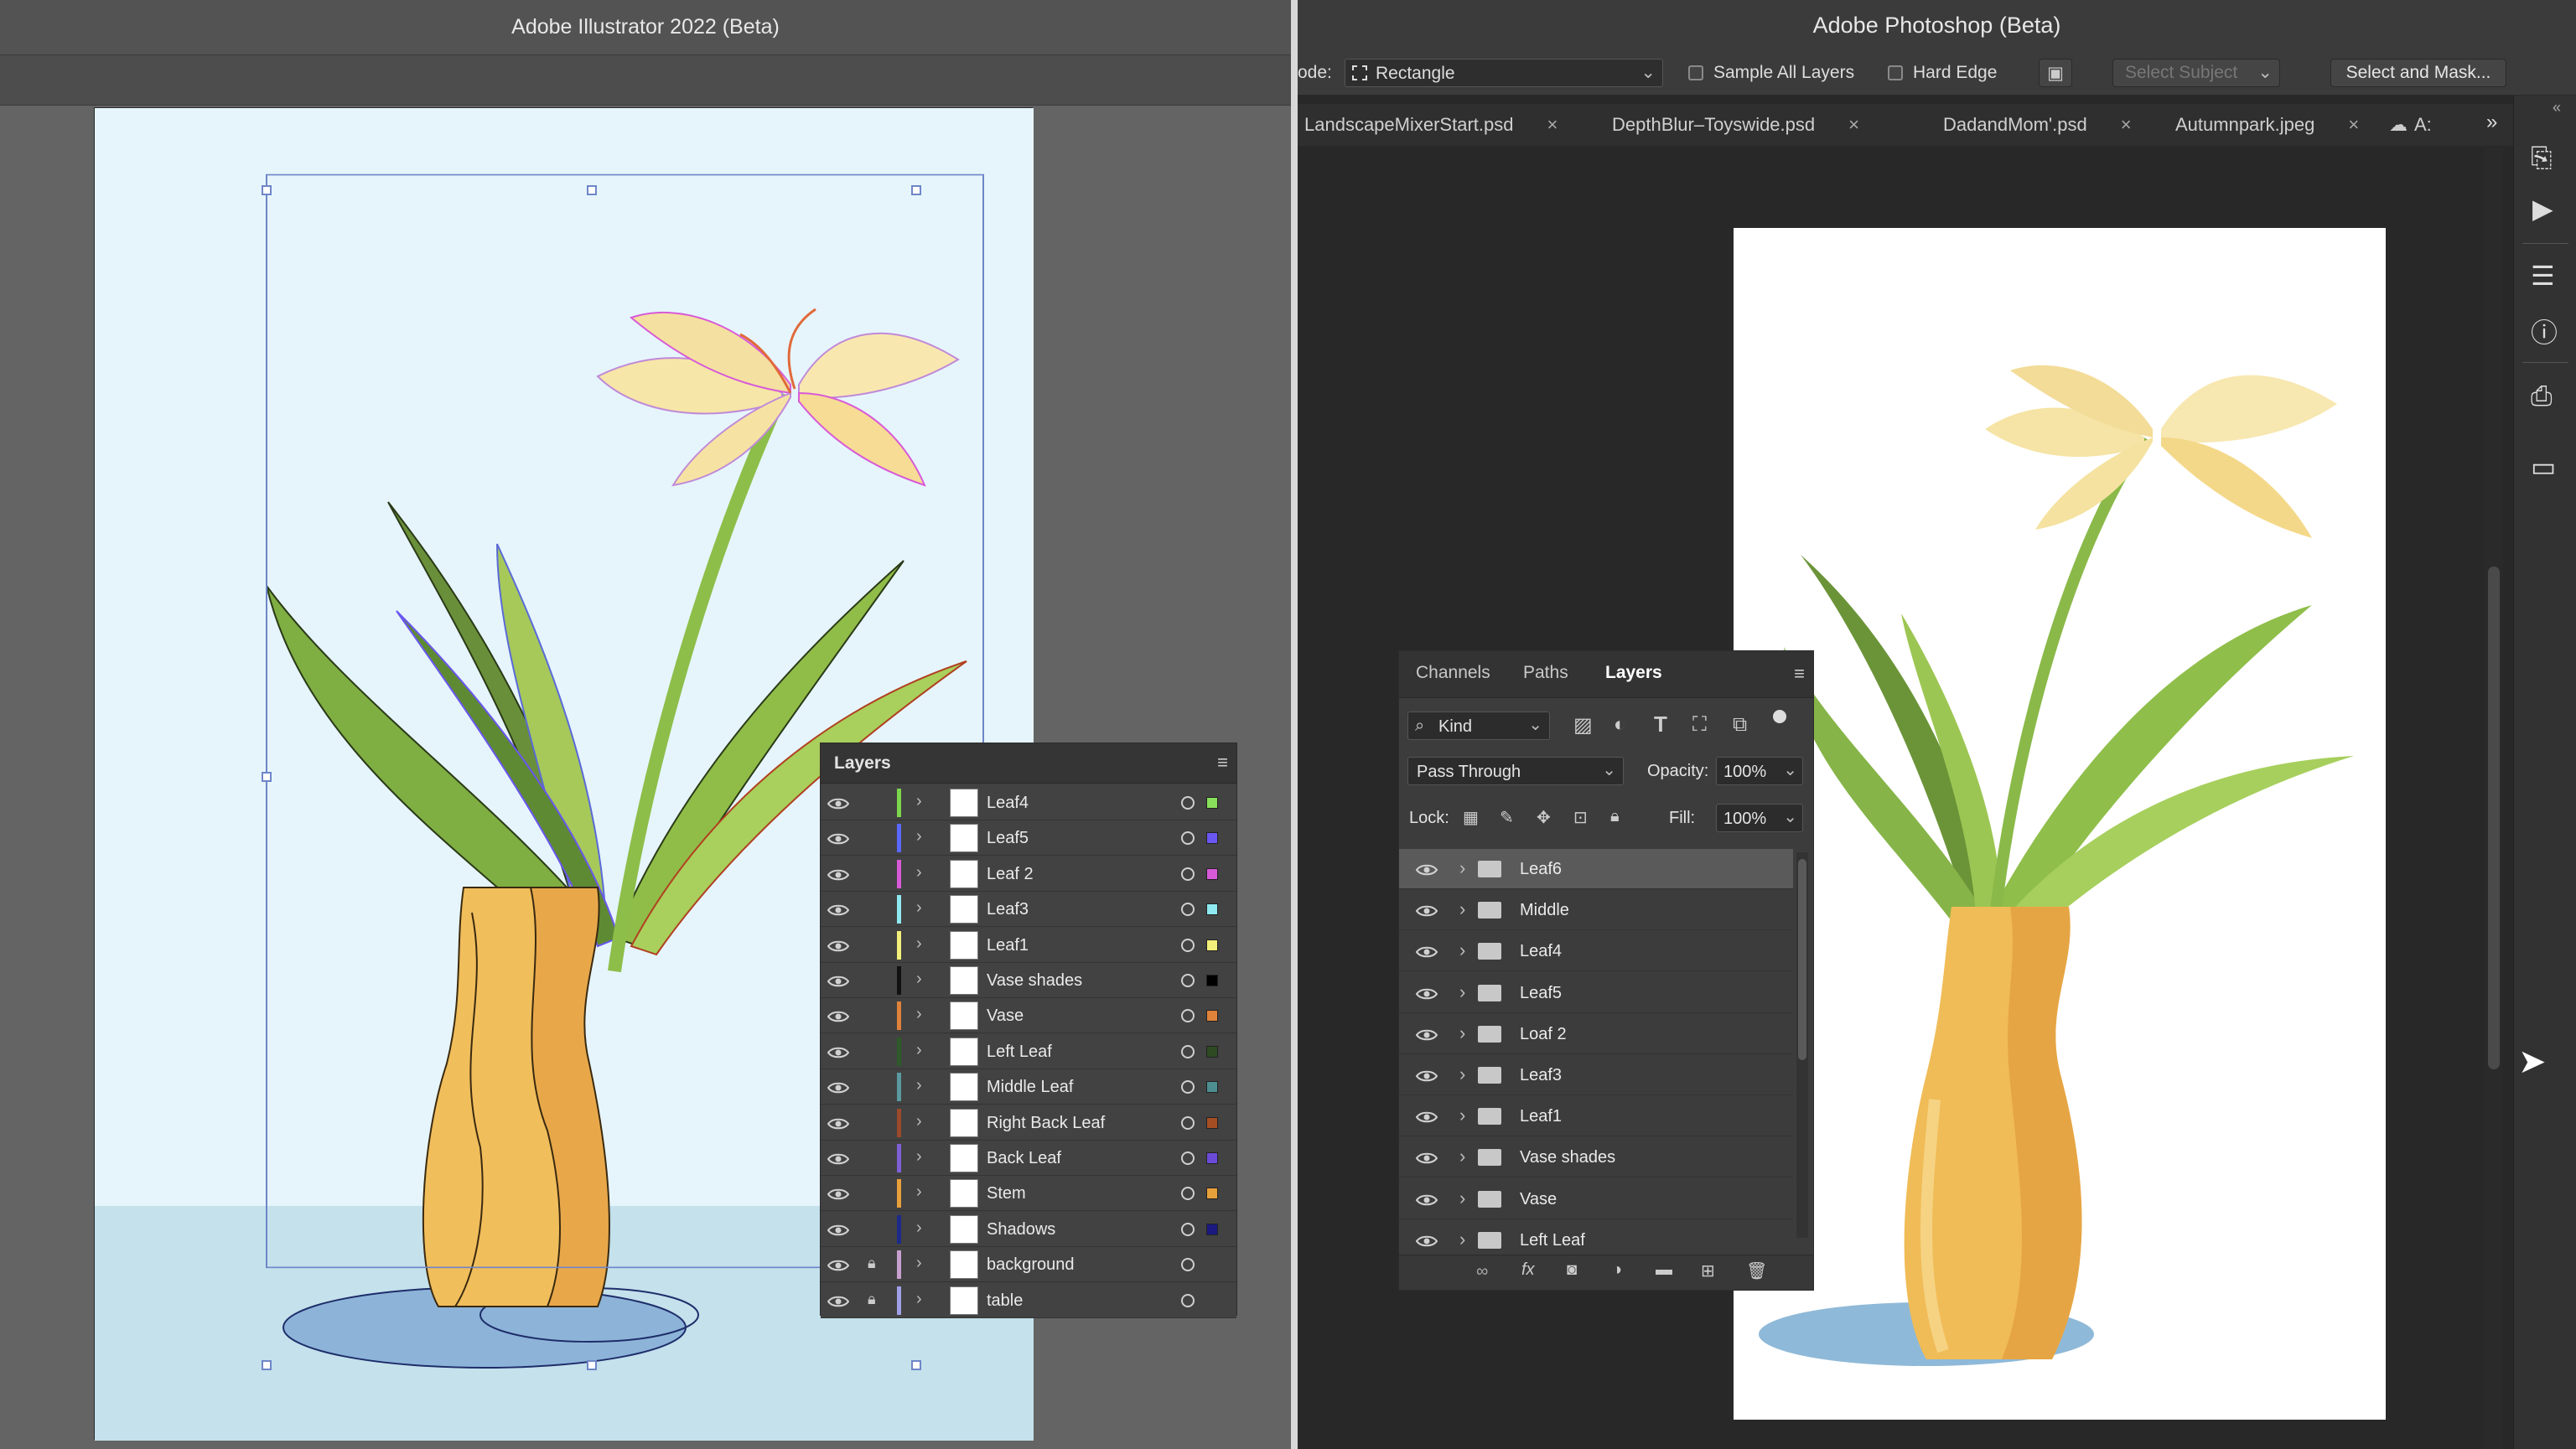  Describe the element at coordinates (1028, 1300) in the screenshot. I see `ai-layer-row: 🔒︎ › table` at that location.